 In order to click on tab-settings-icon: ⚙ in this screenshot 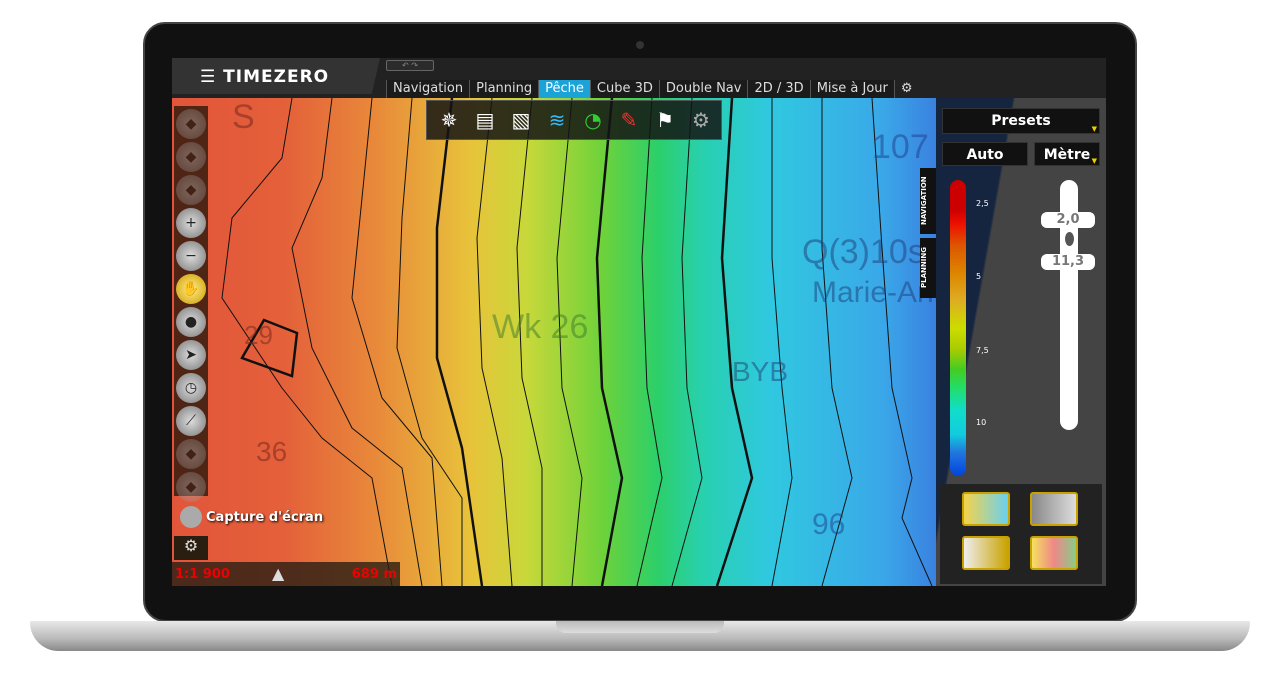, I will do `click(906, 89)`.